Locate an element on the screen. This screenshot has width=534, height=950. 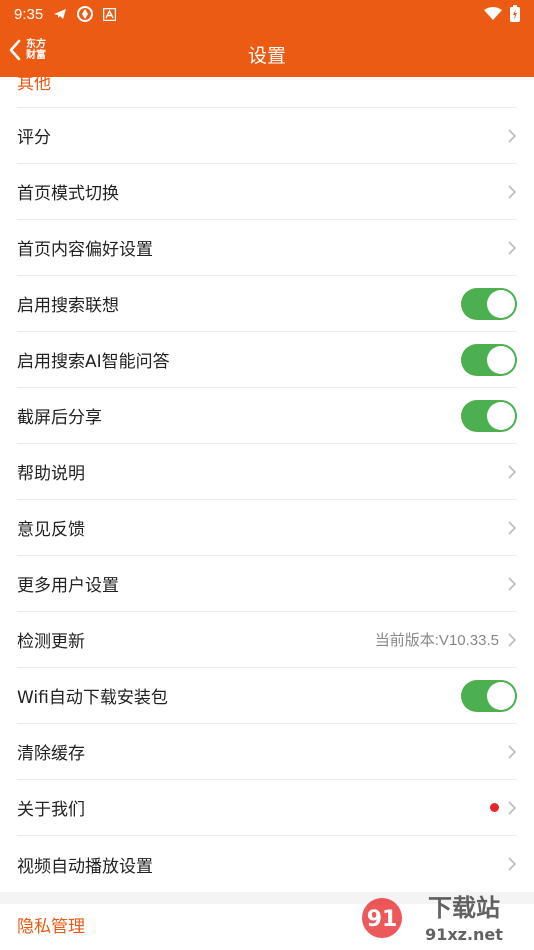
settings-row-home-mode: 首页模式切换 is located at coordinates (267, 192).